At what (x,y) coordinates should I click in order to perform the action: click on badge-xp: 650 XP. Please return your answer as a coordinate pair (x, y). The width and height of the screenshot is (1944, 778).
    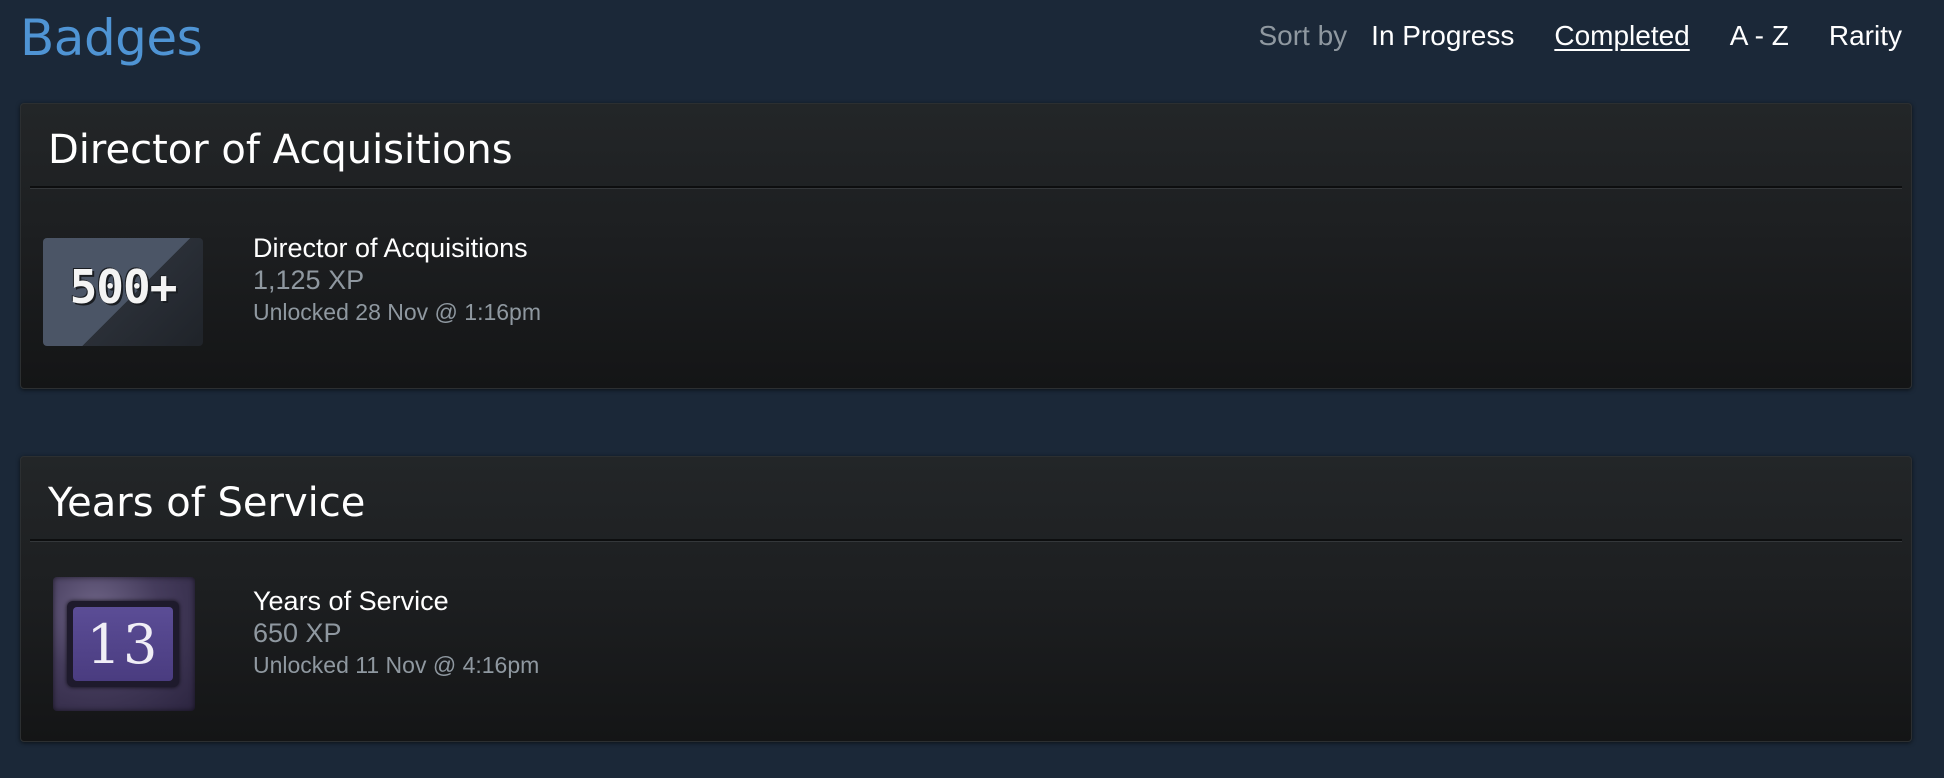
    Looking at the image, I should click on (297, 633).